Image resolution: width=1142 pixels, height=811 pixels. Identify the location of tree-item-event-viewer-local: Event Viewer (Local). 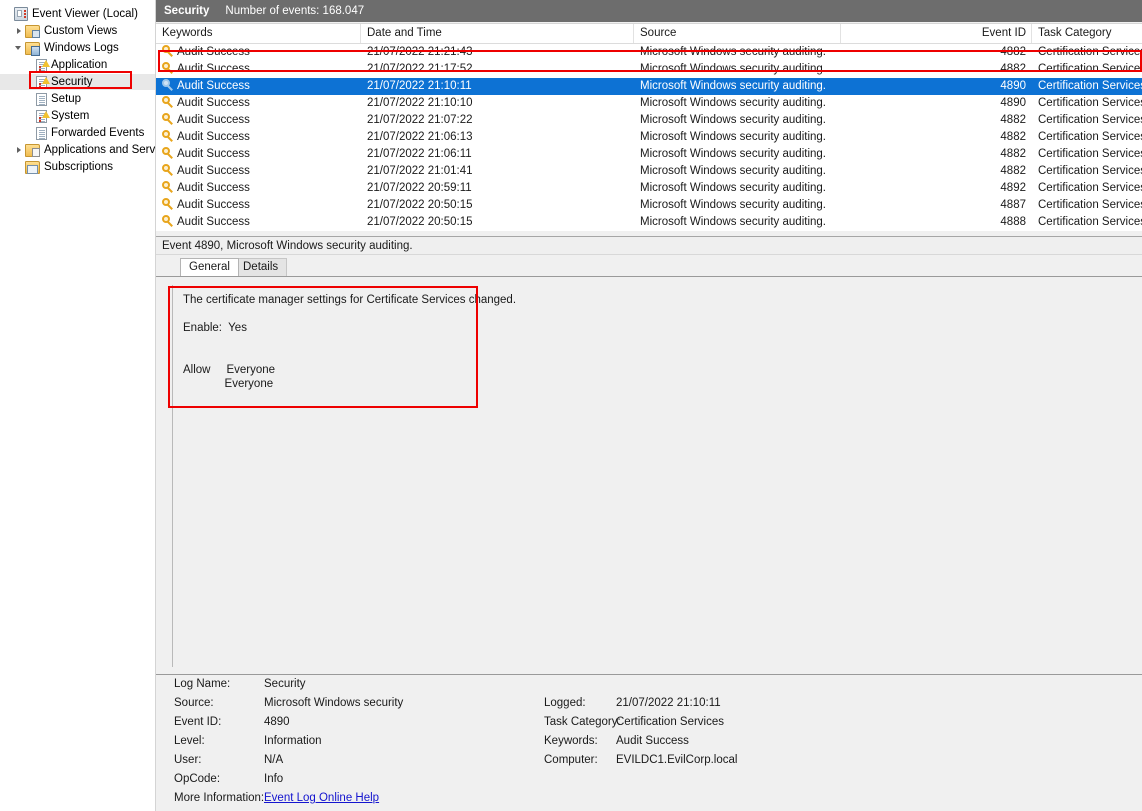
(77, 14).